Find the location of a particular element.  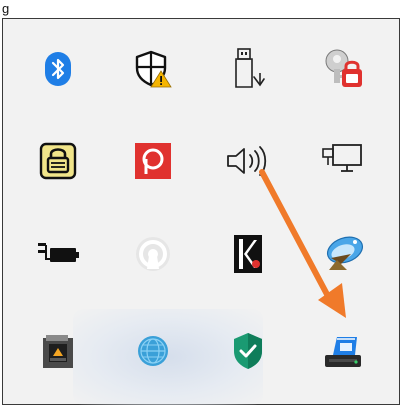

caption-text: g is located at coordinates (6, 8).